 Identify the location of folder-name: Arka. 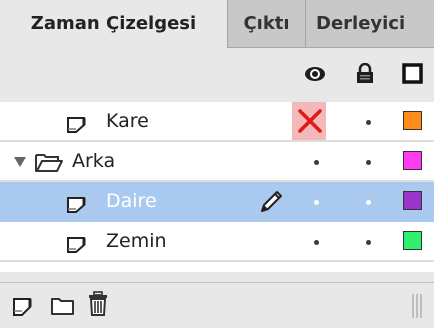
(93, 161).